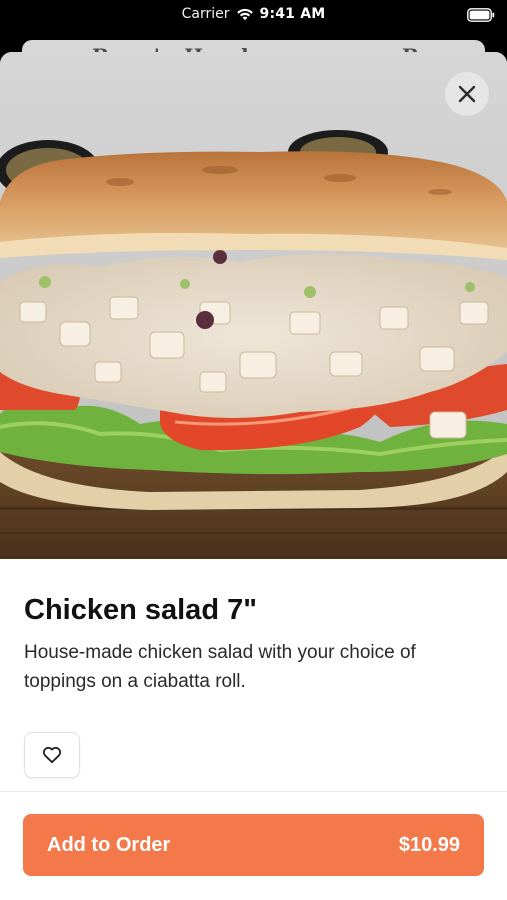  I want to click on close-button, so click(467, 94).